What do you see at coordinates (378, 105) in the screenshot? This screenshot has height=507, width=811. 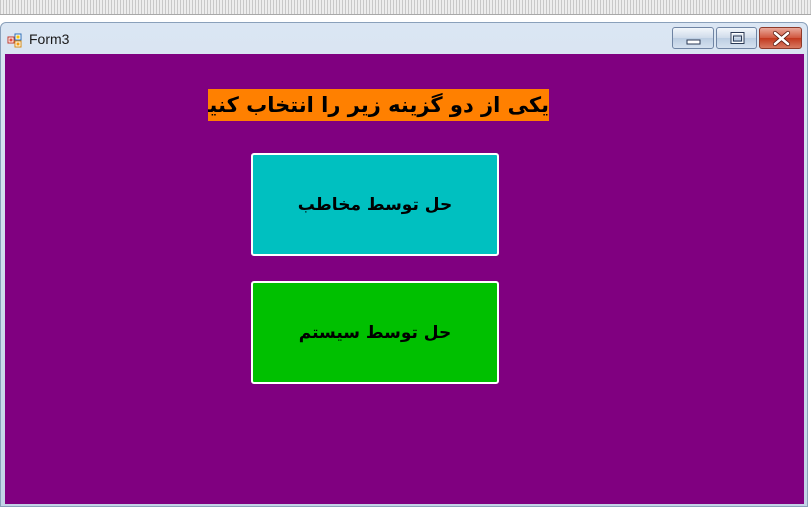 I see `instruction-label: یکی از دو گزینه زیر را انتخاب کنید` at bounding box center [378, 105].